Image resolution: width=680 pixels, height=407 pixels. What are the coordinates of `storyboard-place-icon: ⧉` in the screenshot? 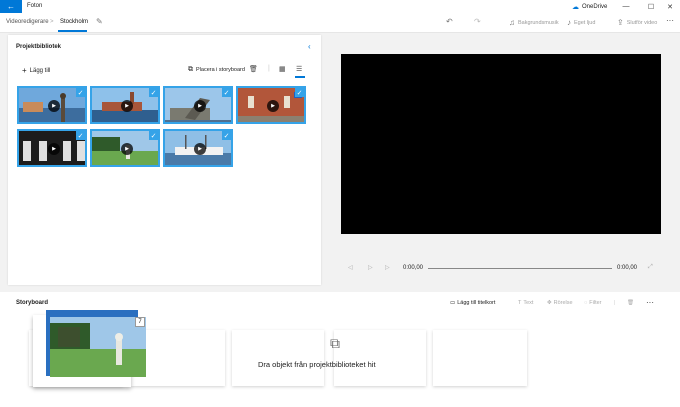 It's located at (190, 69).